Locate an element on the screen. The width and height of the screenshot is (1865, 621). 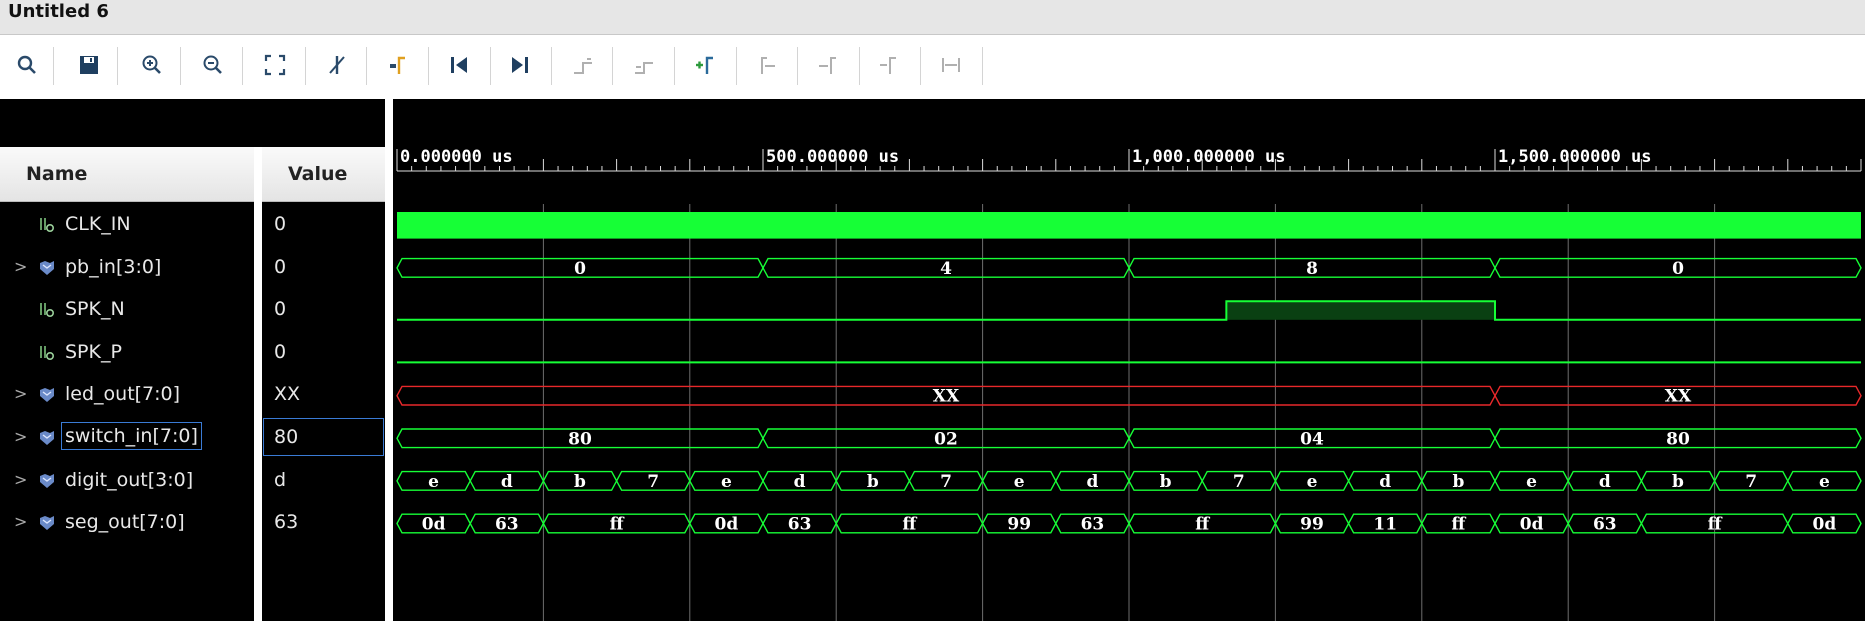
previous-marker-icon is located at coordinates (767, 65).